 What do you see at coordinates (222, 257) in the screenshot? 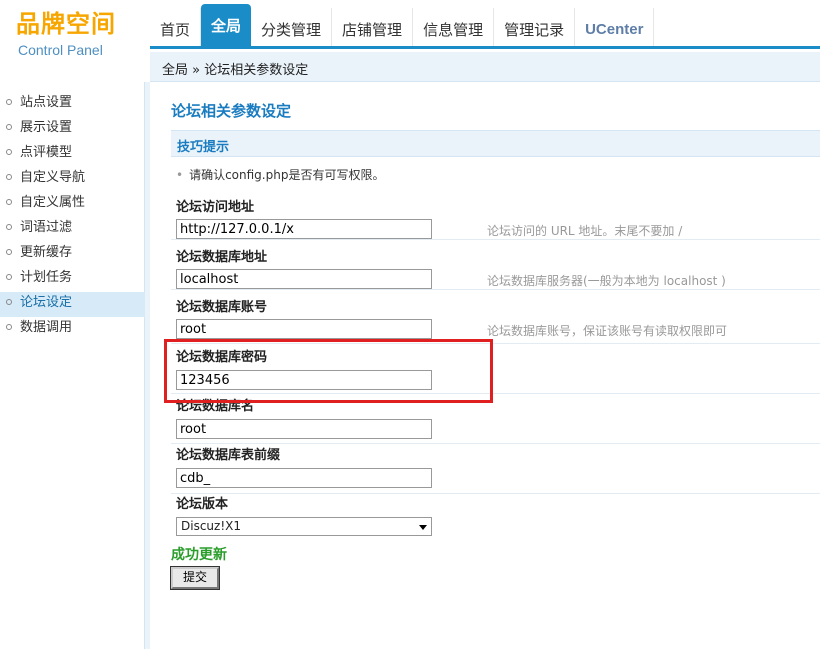
I see `field-label: 论坛数据库地址` at bounding box center [222, 257].